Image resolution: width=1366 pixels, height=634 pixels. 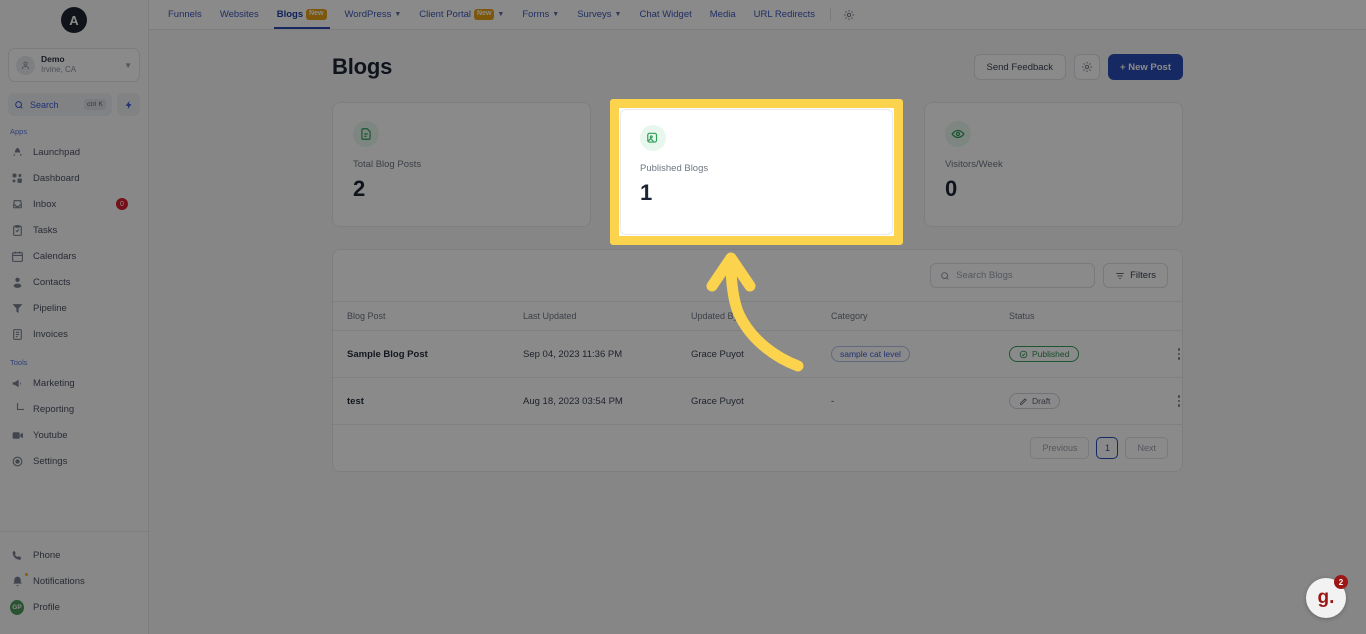 I want to click on sidebar-search-row: Search ctrl K, so click(x=74, y=104).